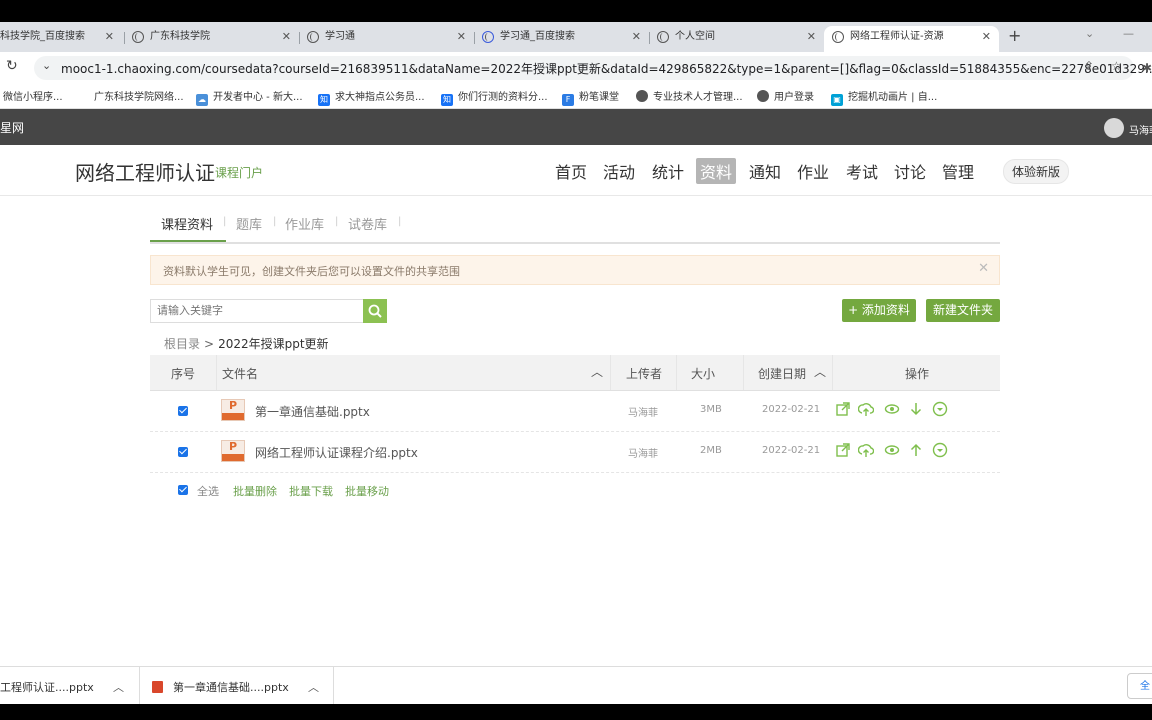 This screenshot has width=1152, height=720. What do you see at coordinates (46, 65) in the screenshot?
I see `chevron-down-icon: ⌄` at bounding box center [46, 65].